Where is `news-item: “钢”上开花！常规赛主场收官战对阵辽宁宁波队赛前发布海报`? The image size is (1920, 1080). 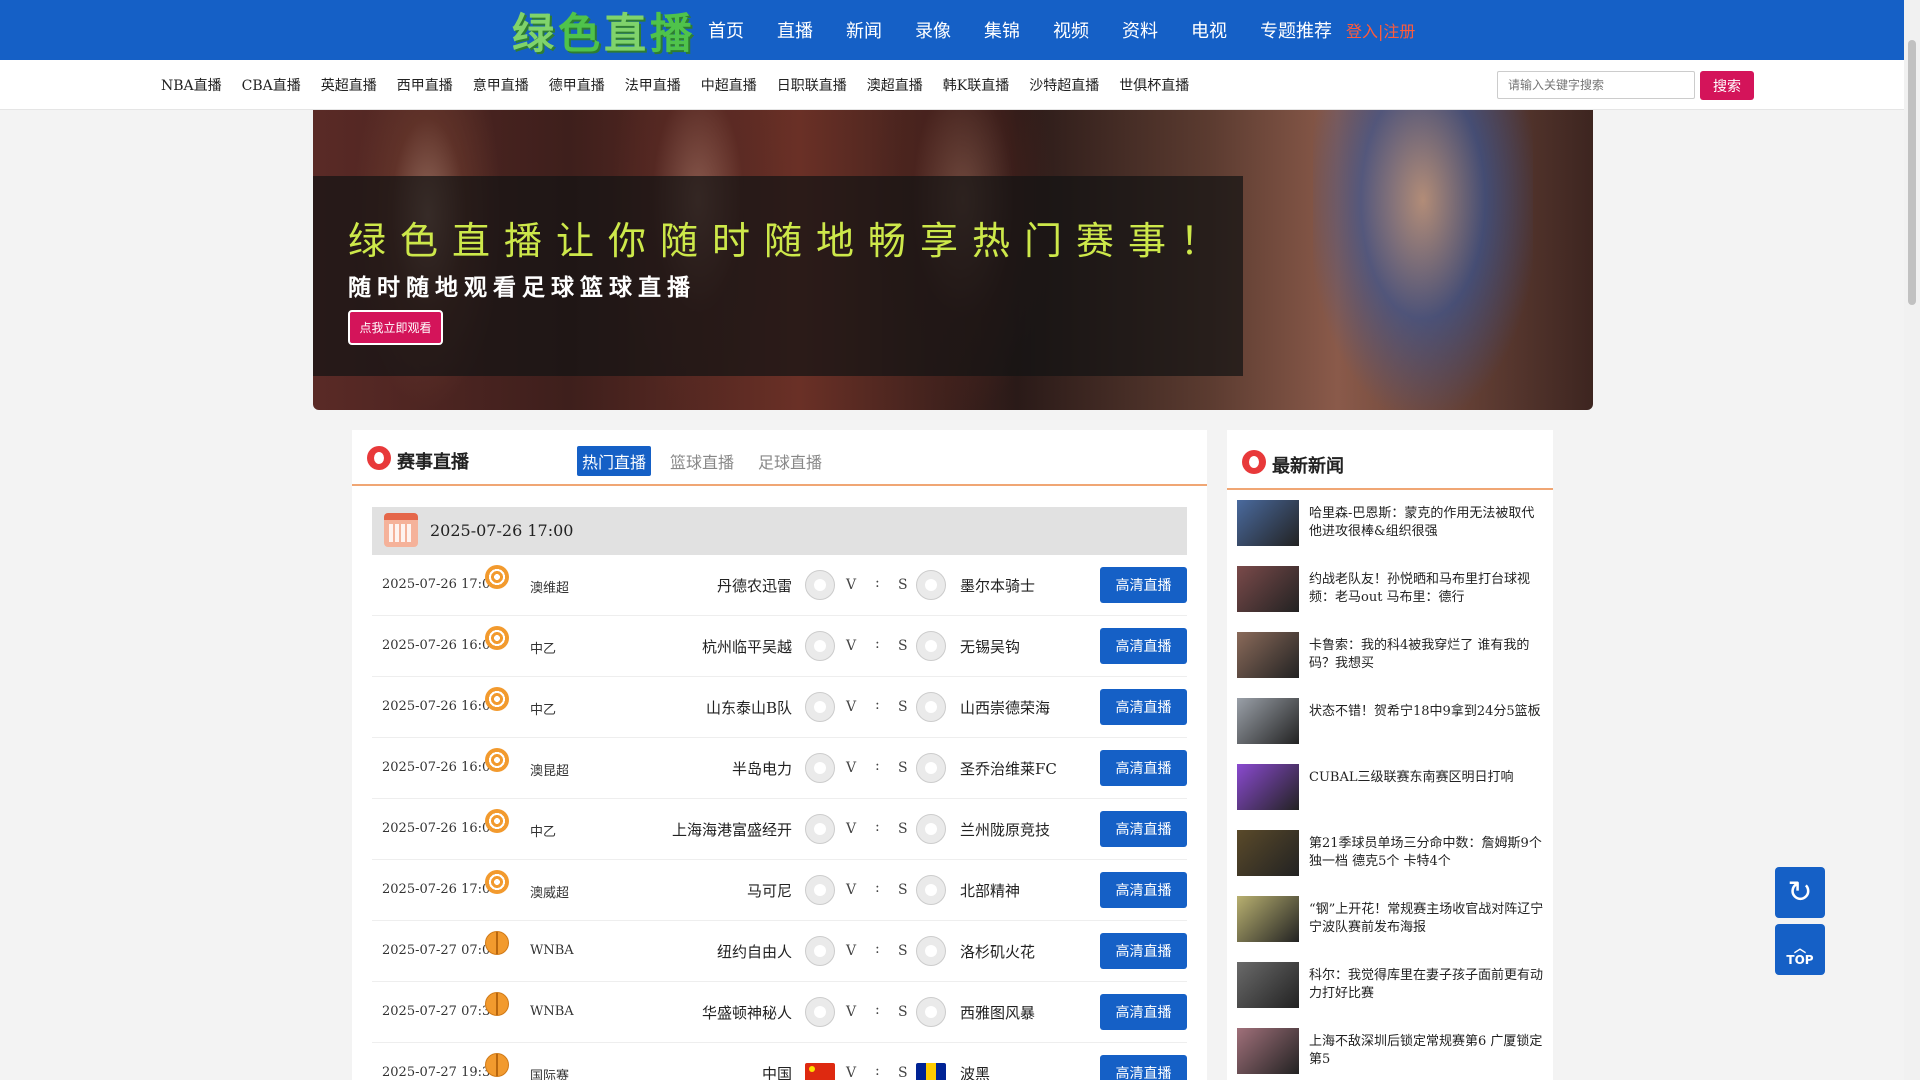
news-item: “钢”上开花！常规赛主场收官战对阵辽宁宁波队赛前发布海报 is located at coordinates (1392, 929).